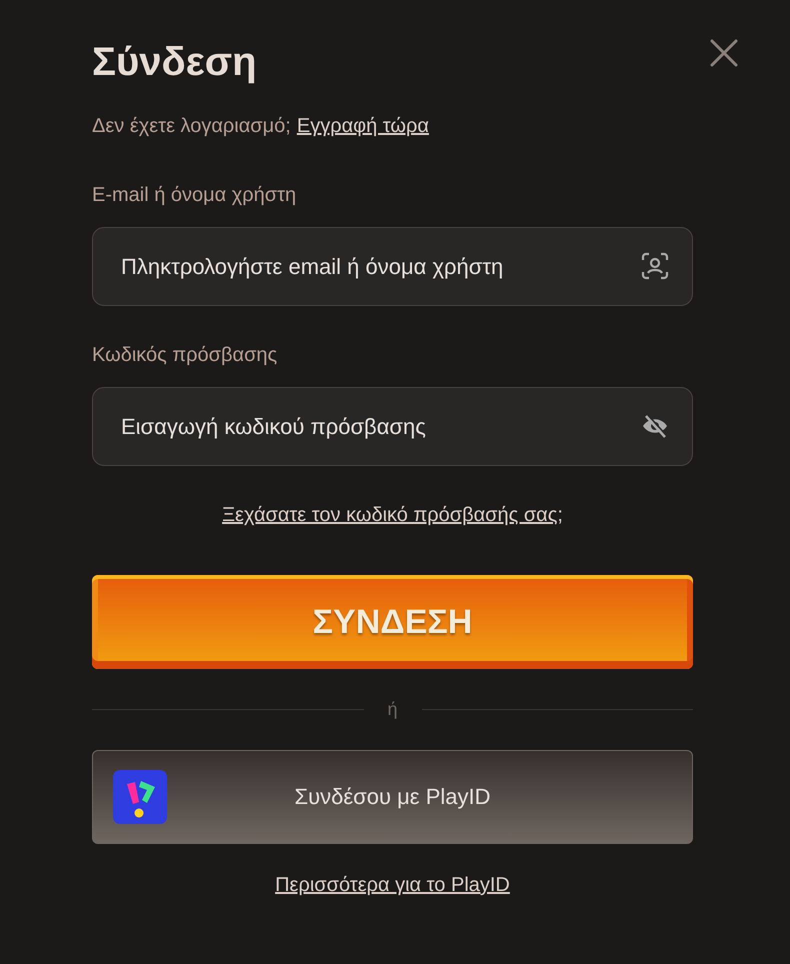 The height and width of the screenshot is (964, 790). I want to click on username-field: Πληκτρολογήστε email ή όνομα χρήστη, so click(392, 266).